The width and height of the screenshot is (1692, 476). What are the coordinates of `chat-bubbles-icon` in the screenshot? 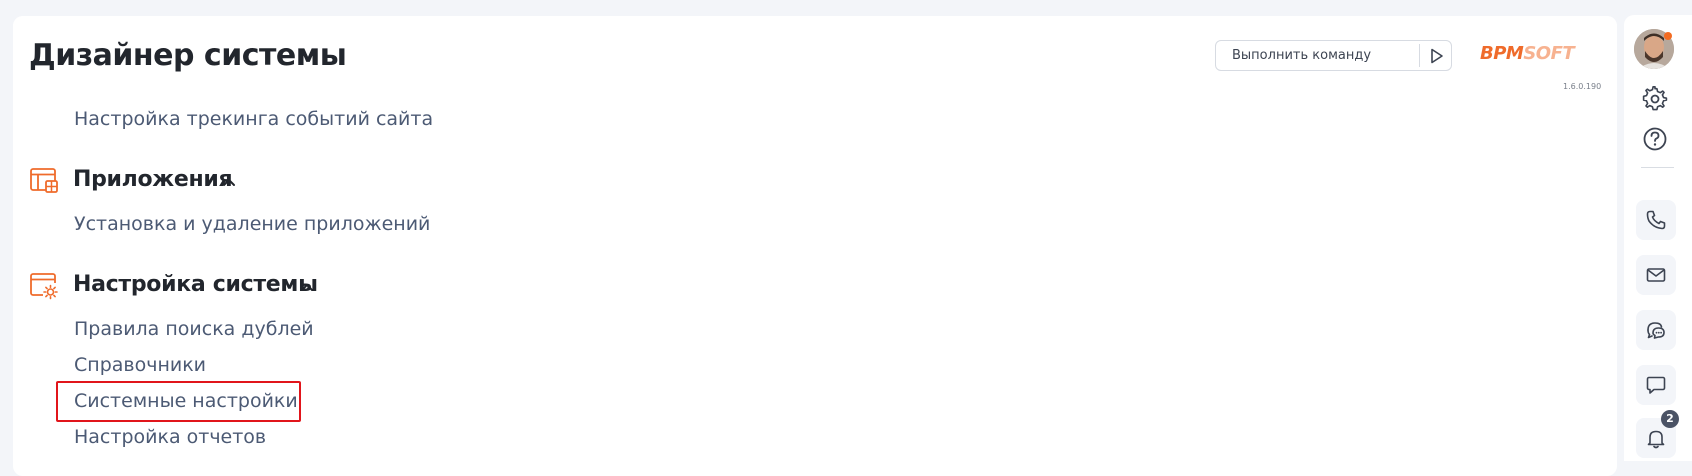 It's located at (1656, 330).